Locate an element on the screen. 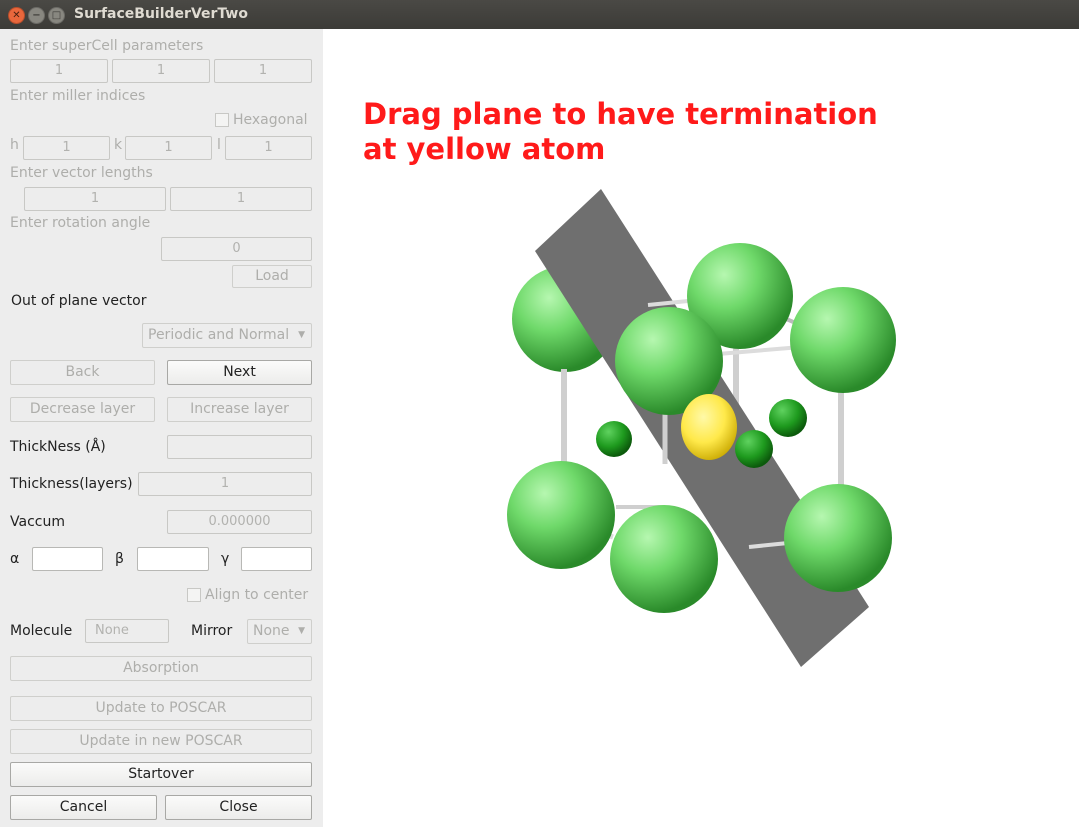 The image size is (1079, 827). window-maximize-icon: □ is located at coordinates (56, 15).